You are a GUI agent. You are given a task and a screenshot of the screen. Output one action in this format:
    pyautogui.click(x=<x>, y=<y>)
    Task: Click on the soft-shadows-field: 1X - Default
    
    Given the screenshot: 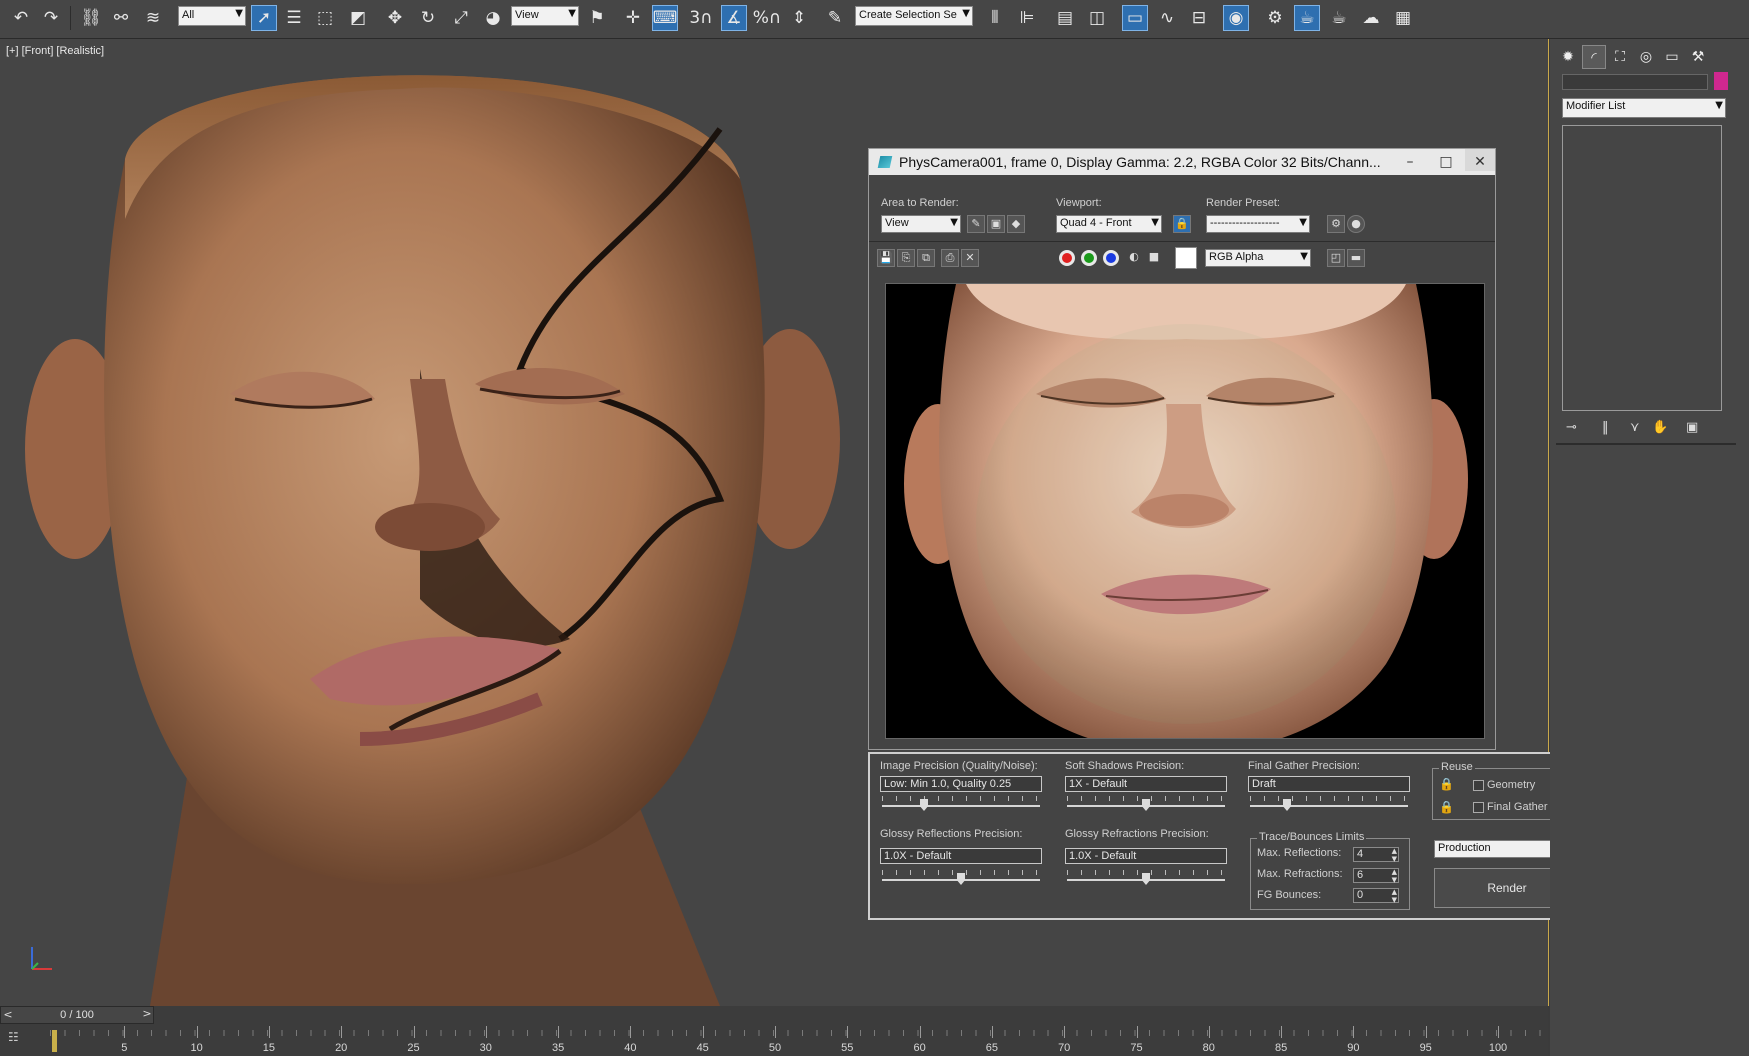 What is the action you would take?
    pyautogui.click(x=1146, y=784)
    